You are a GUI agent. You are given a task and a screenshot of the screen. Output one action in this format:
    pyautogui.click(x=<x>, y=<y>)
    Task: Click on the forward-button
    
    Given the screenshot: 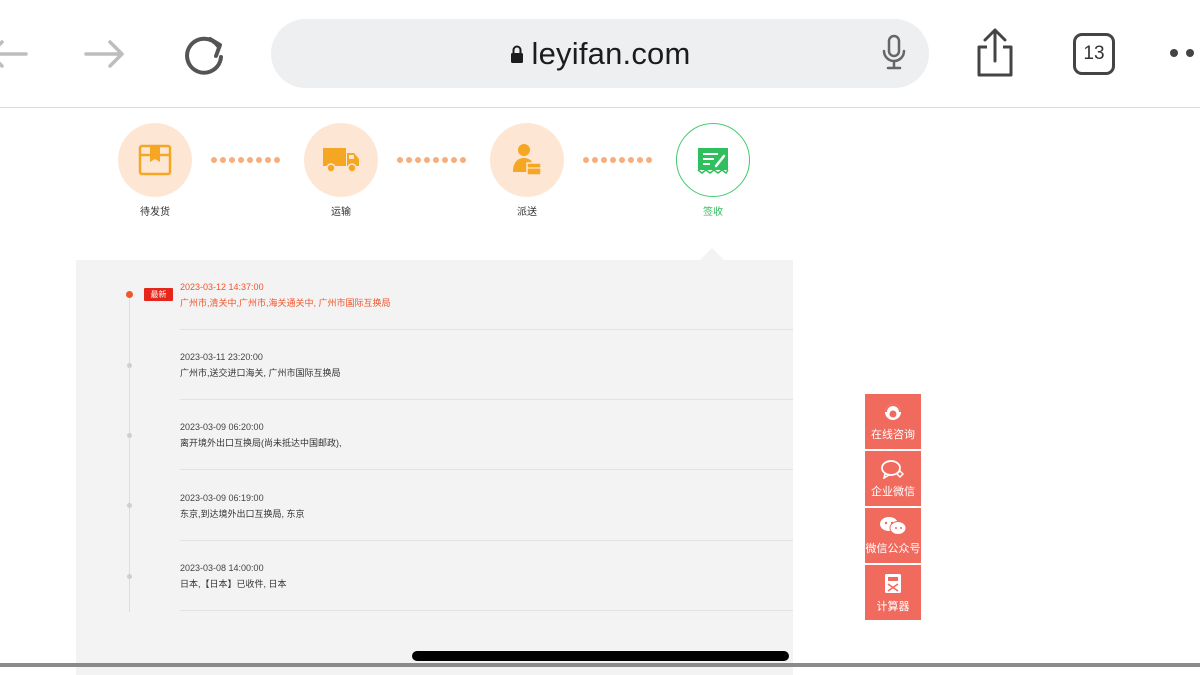 What is the action you would take?
    pyautogui.click(x=105, y=54)
    